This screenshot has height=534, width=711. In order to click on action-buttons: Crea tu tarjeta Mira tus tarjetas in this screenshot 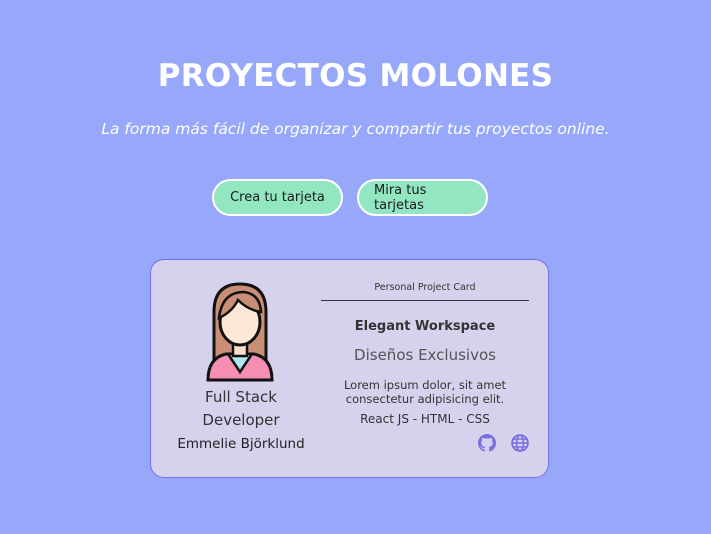, I will do `click(350, 197)`.